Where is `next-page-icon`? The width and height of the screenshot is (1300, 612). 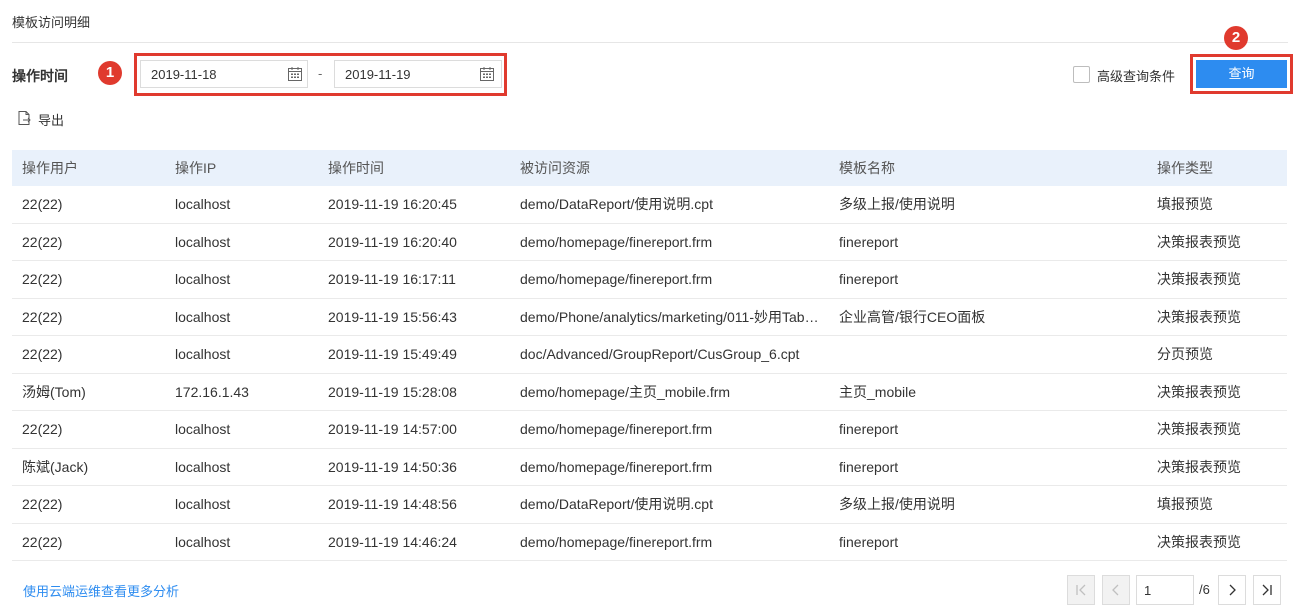 next-page-icon is located at coordinates (1232, 590).